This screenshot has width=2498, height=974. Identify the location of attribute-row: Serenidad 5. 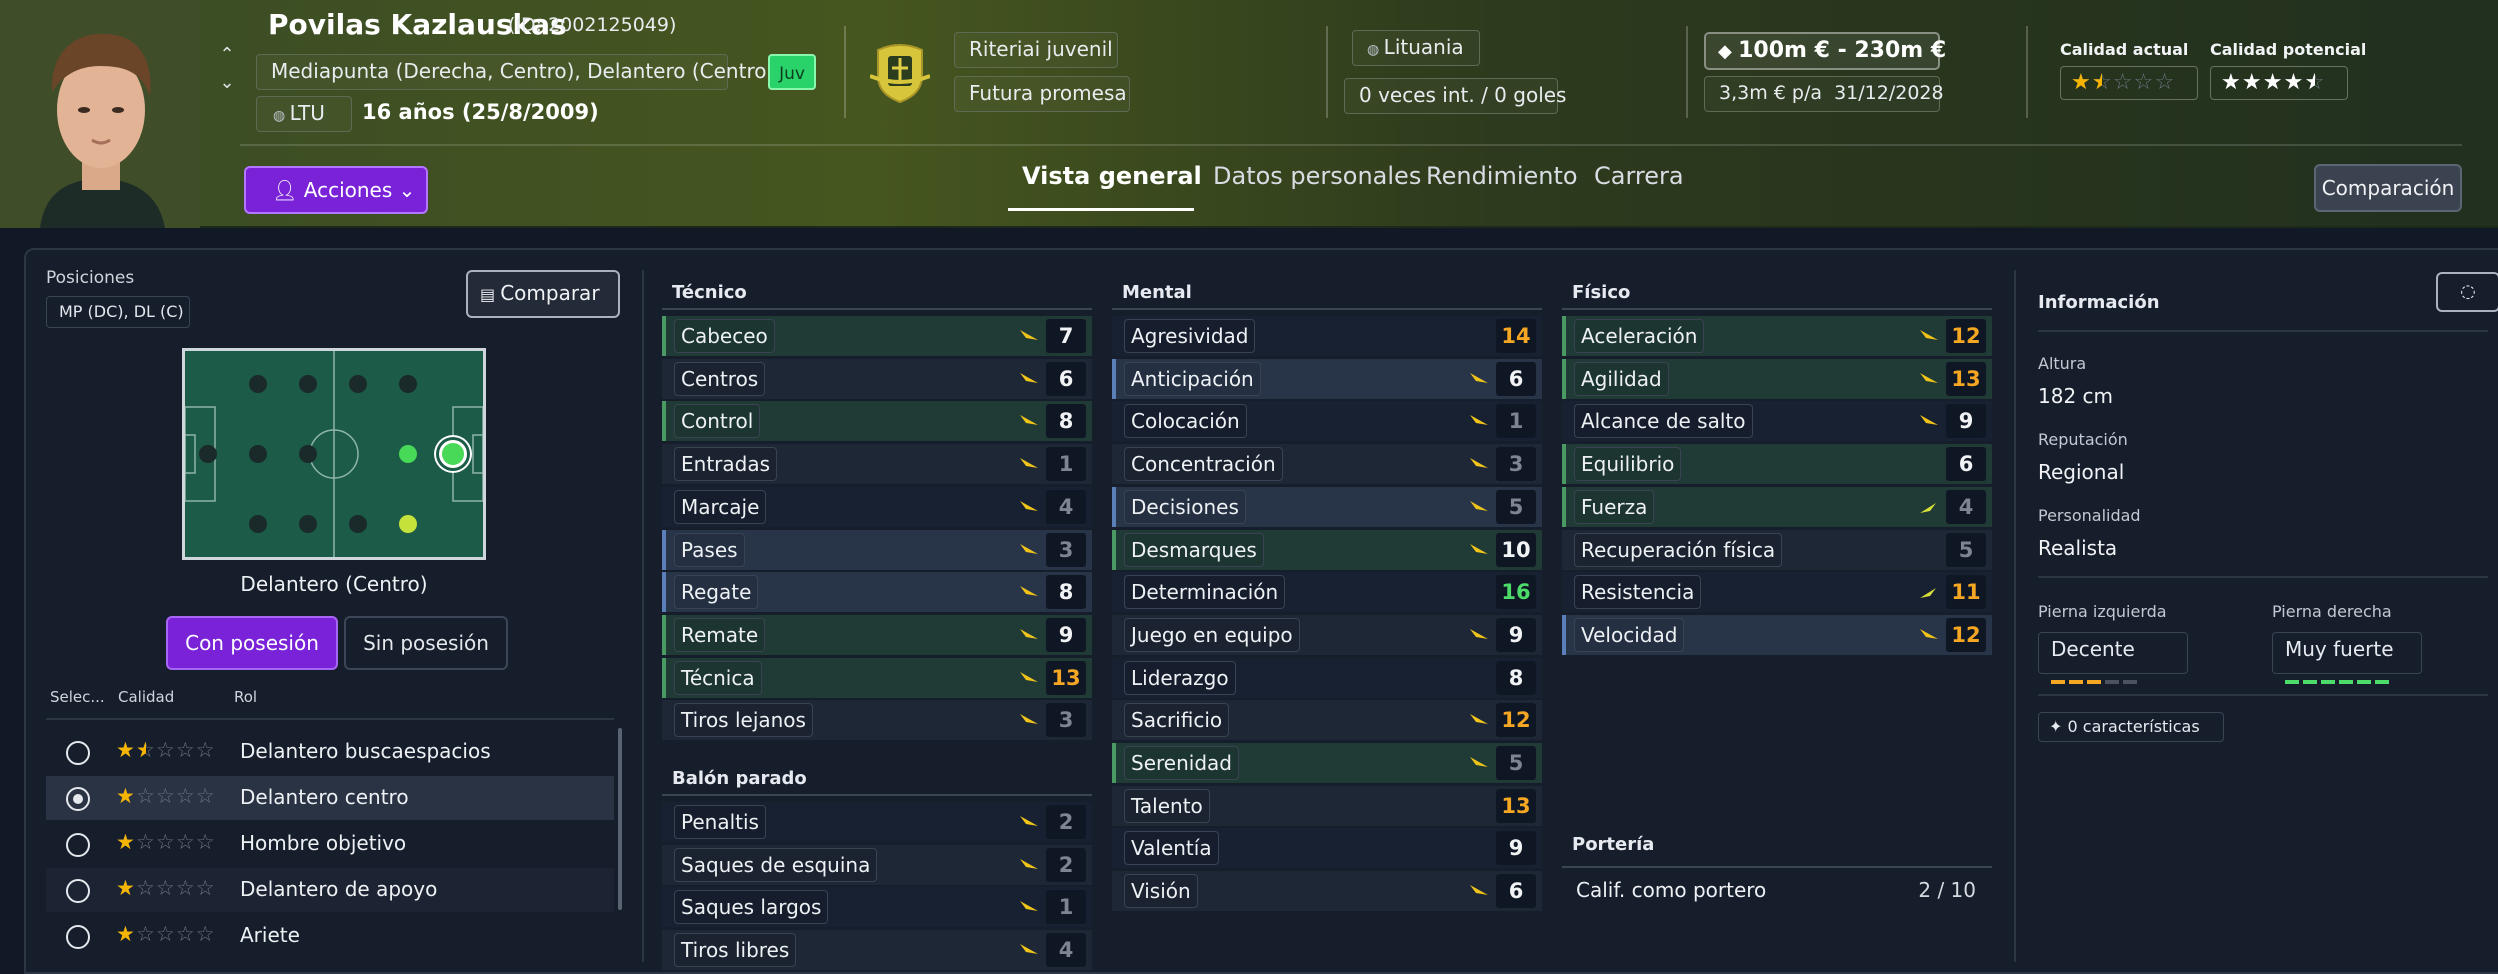
(1327, 763).